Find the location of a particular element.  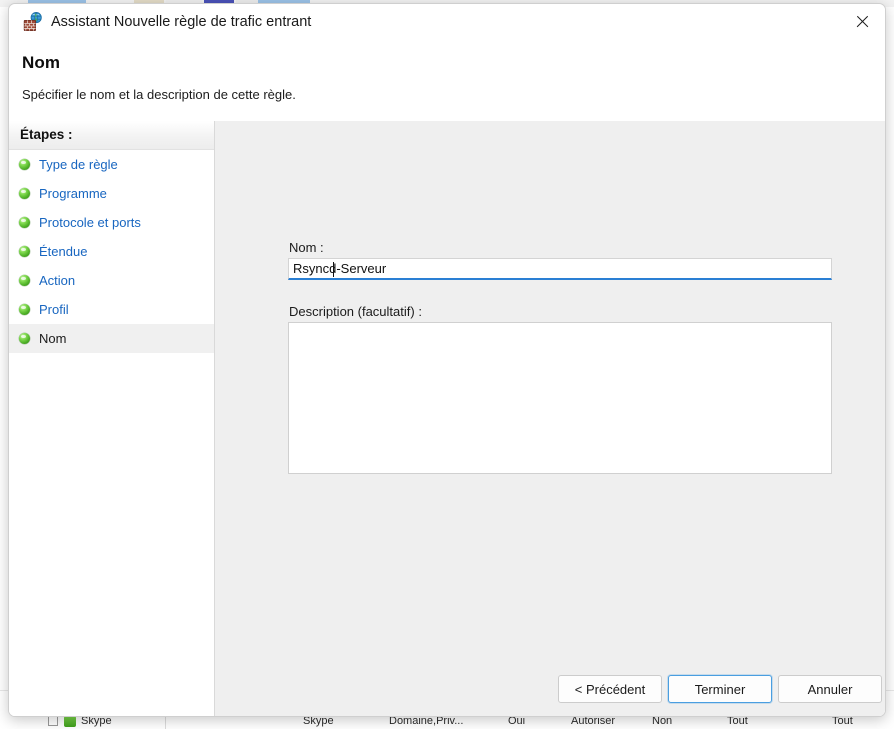

name-input is located at coordinates (560, 268).